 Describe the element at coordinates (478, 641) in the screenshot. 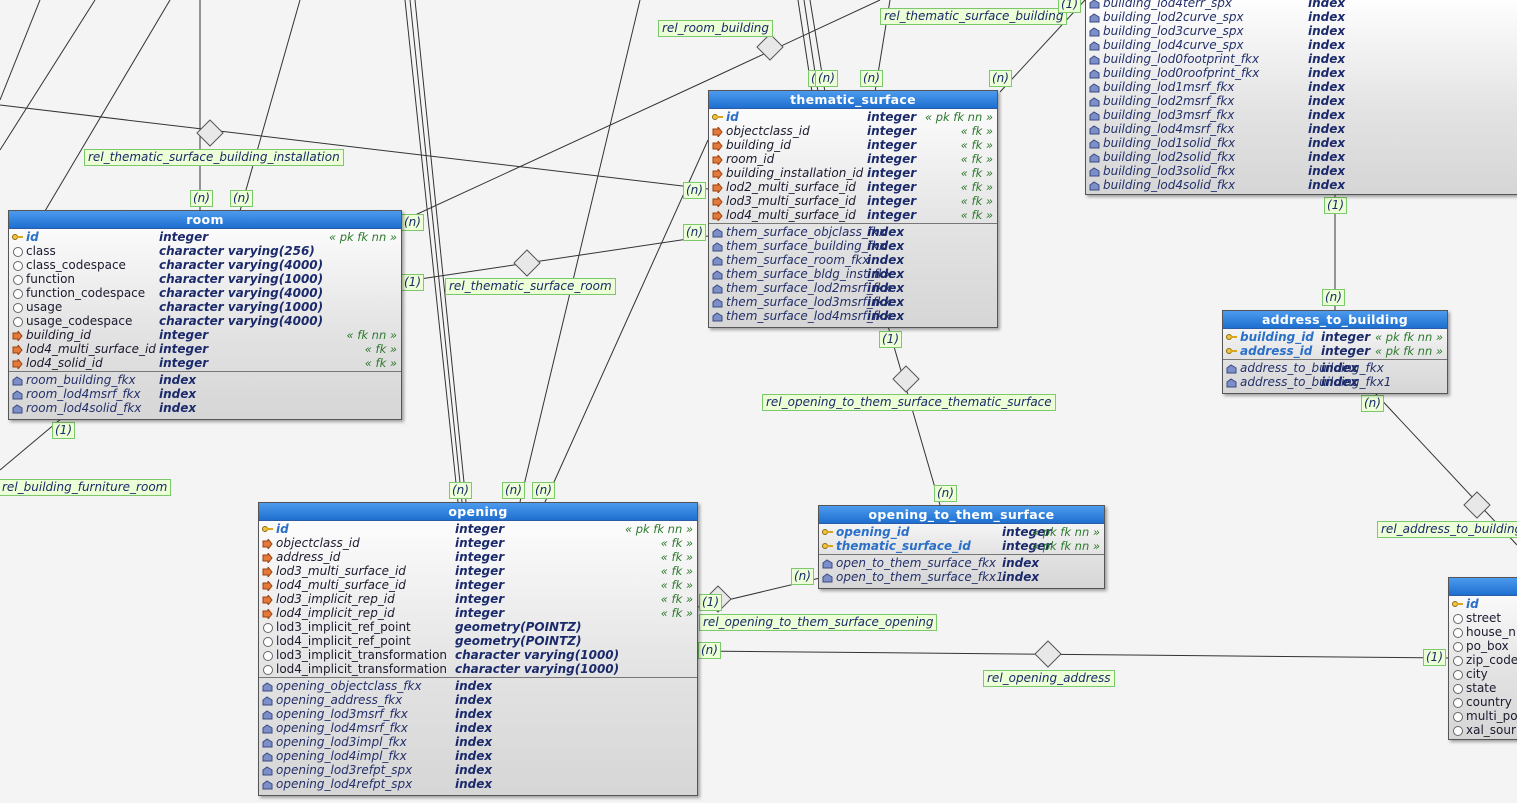

I see `column-row: lod4_implicit_ref_point geometry(POINTZ)` at that location.